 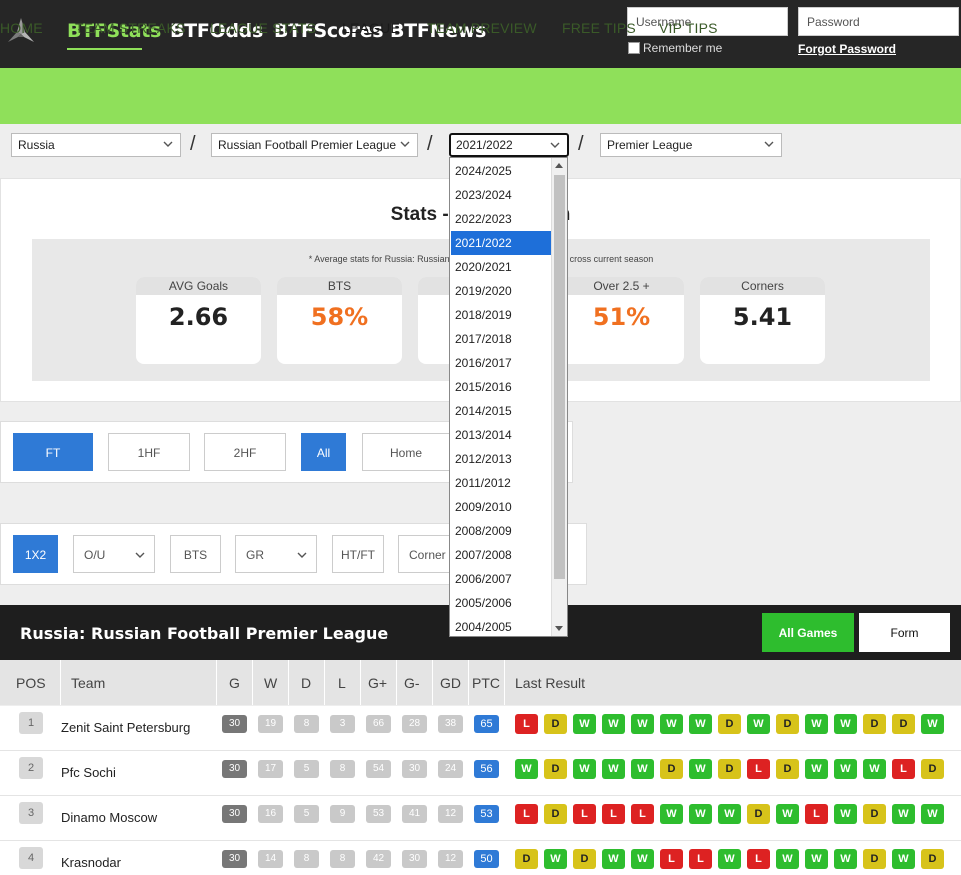 I want to click on filter-all-button: All, so click(x=323, y=452).